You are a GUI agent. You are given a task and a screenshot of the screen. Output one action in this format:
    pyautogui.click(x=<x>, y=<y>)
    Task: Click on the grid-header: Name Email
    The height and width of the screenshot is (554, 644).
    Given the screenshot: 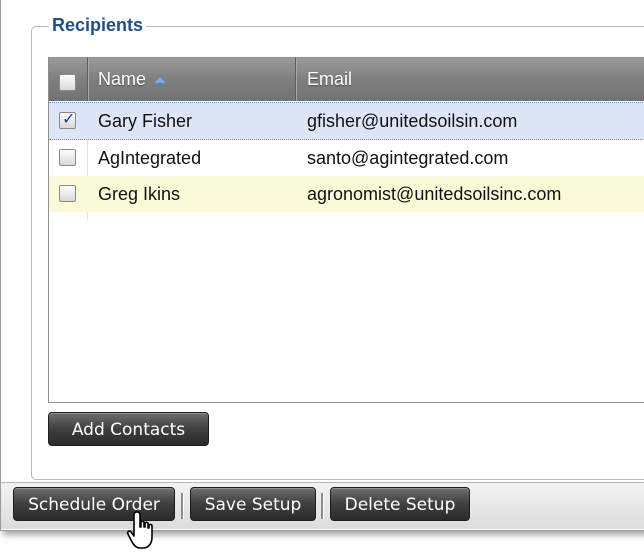 What is the action you would take?
    pyautogui.click(x=346, y=79)
    